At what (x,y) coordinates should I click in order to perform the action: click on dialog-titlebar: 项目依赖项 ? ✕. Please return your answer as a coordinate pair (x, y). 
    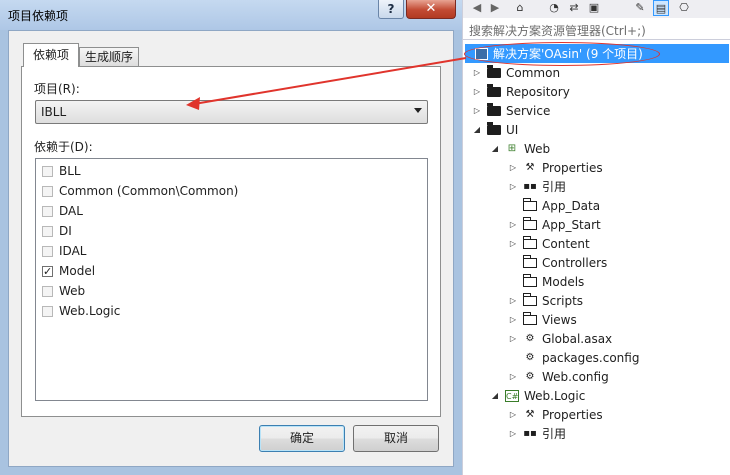
    Looking at the image, I should click on (231, 15).